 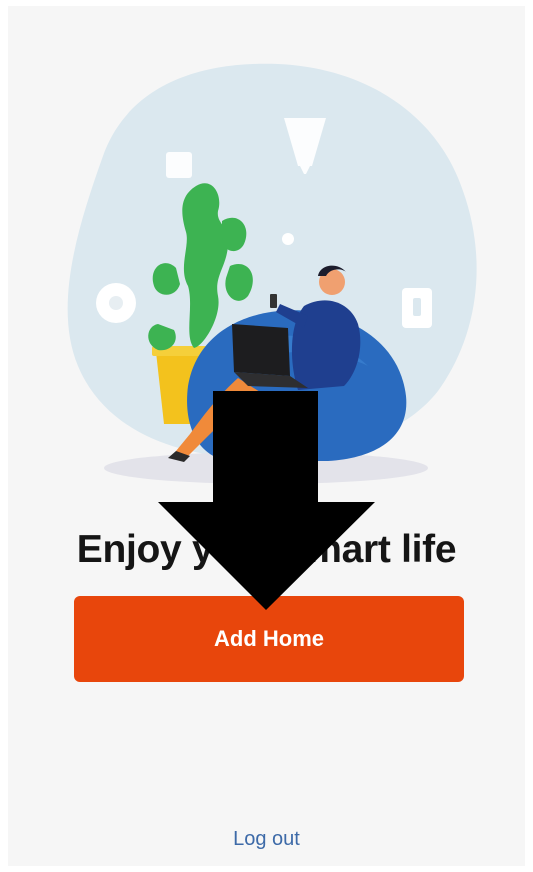 I want to click on switch-icon, so click(x=179, y=165).